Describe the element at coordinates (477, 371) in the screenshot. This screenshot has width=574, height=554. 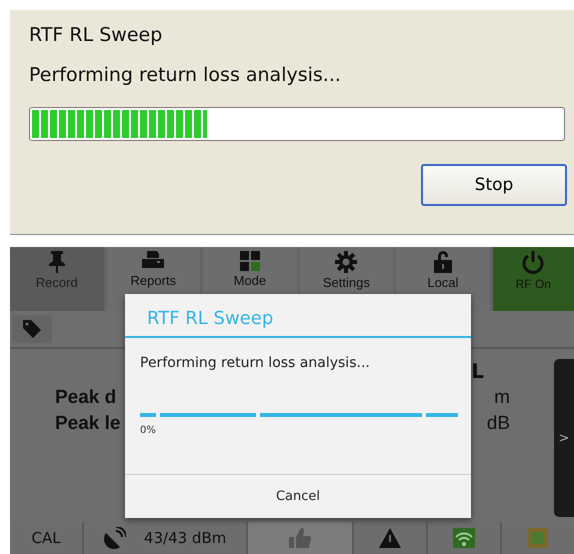
I see `column-header: L` at that location.